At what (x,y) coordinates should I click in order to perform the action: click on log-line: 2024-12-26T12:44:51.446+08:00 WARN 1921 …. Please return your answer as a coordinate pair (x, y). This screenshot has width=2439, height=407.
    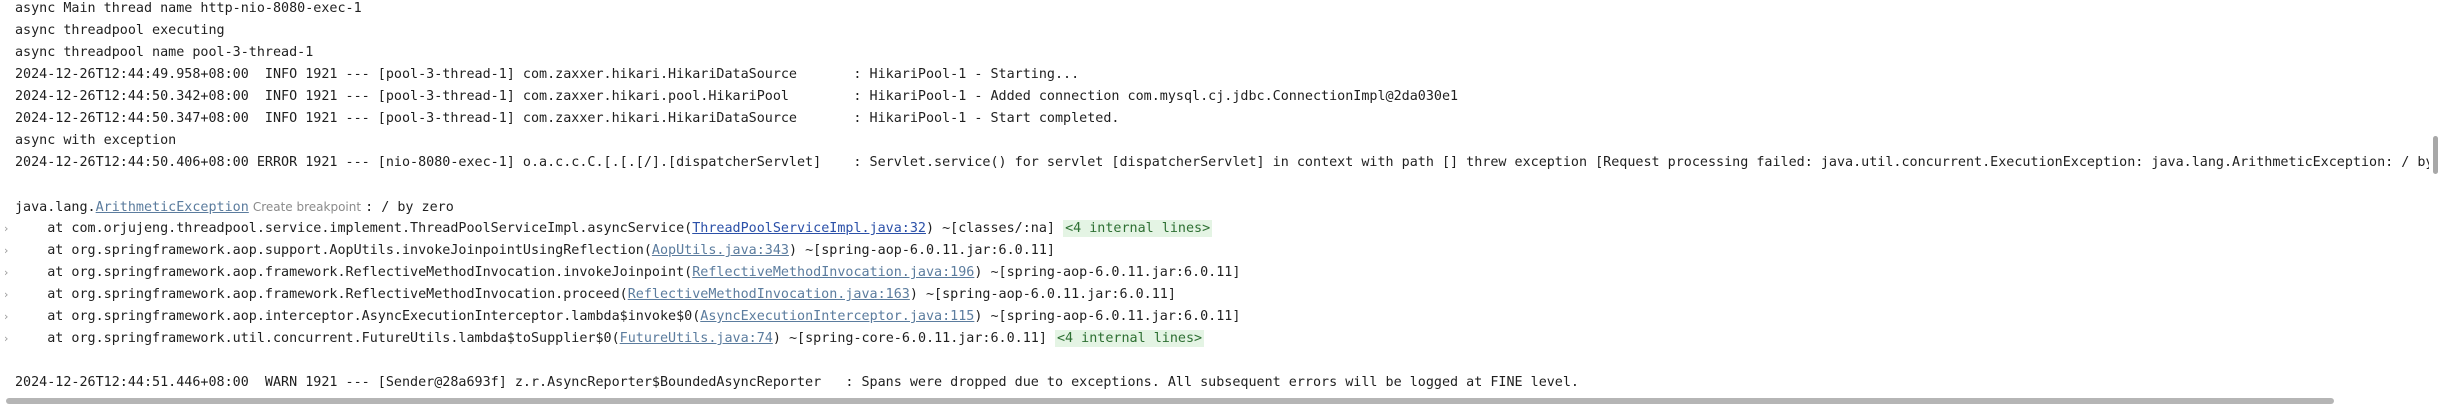
    Looking at the image, I should click on (797, 382).